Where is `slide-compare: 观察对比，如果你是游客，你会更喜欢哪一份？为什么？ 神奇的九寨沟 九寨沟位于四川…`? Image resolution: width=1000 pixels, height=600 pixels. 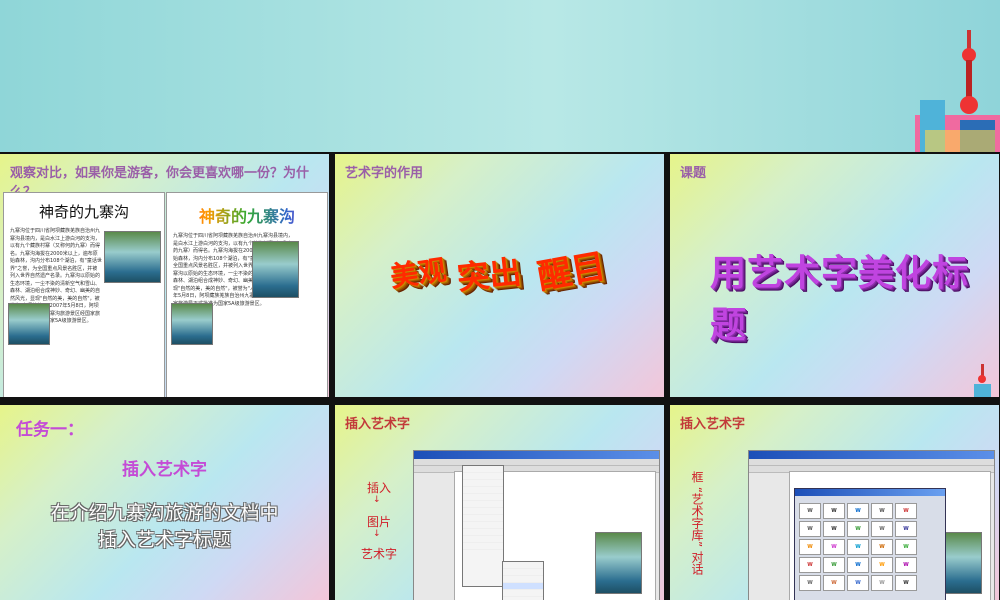 slide-compare: 观察对比，如果你是游客，你会更喜欢哪一份？为什么？ 神奇的九寨沟 九寨沟位于四川… is located at coordinates (164, 275).